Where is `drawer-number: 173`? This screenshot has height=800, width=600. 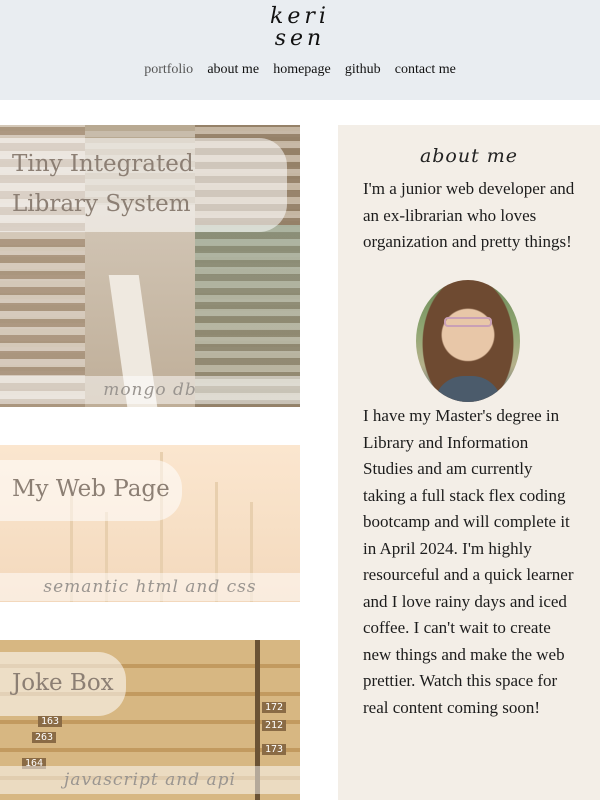 drawer-number: 173 is located at coordinates (274, 749).